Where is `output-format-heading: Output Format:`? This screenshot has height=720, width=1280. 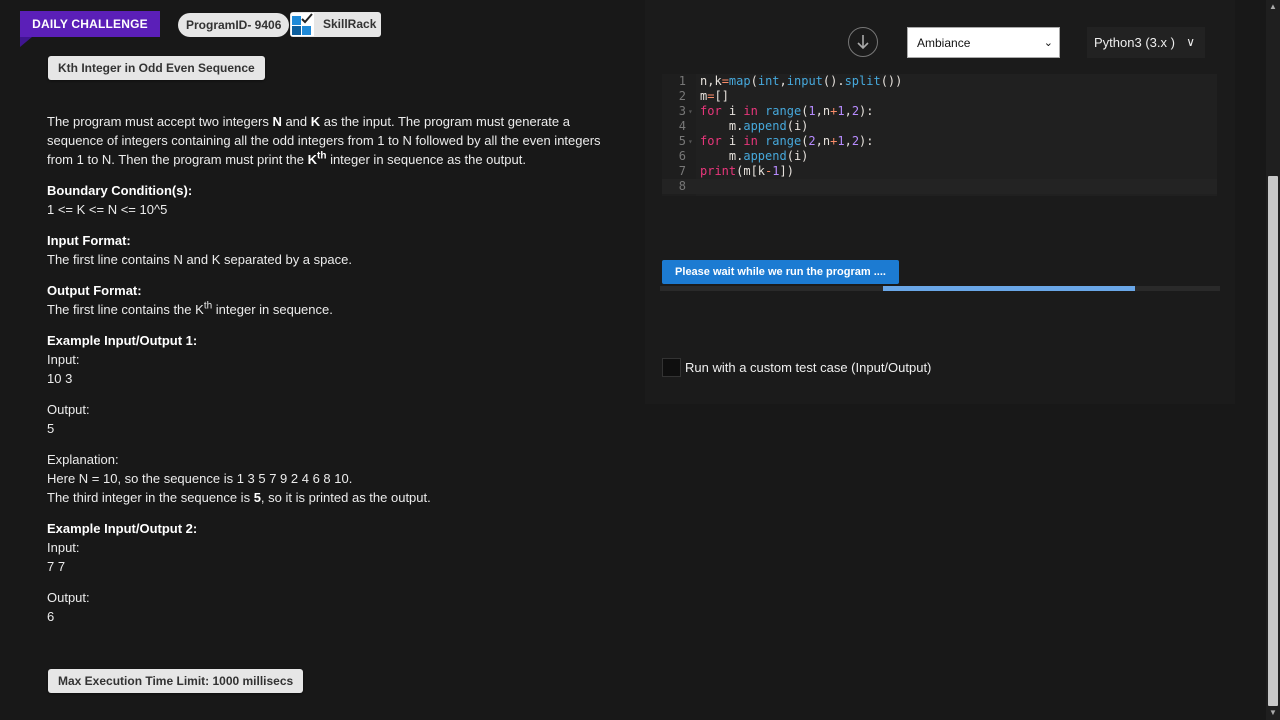
output-format-heading: Output Format: is located at coordinates (94, 290).